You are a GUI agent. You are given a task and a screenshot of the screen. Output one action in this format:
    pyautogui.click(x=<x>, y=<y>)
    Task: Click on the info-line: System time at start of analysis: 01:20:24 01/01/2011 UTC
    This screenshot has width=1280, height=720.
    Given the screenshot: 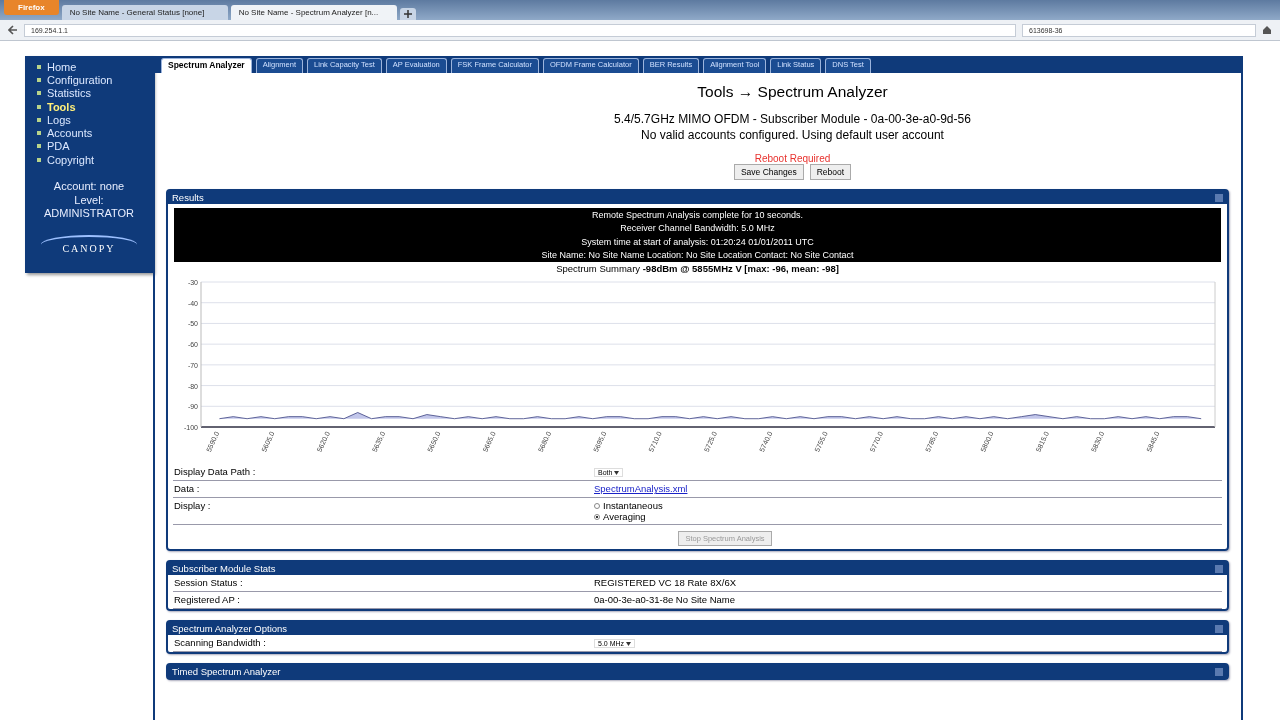 What is the action you would take?
    pyautogui.click(x=697, y=242)
    